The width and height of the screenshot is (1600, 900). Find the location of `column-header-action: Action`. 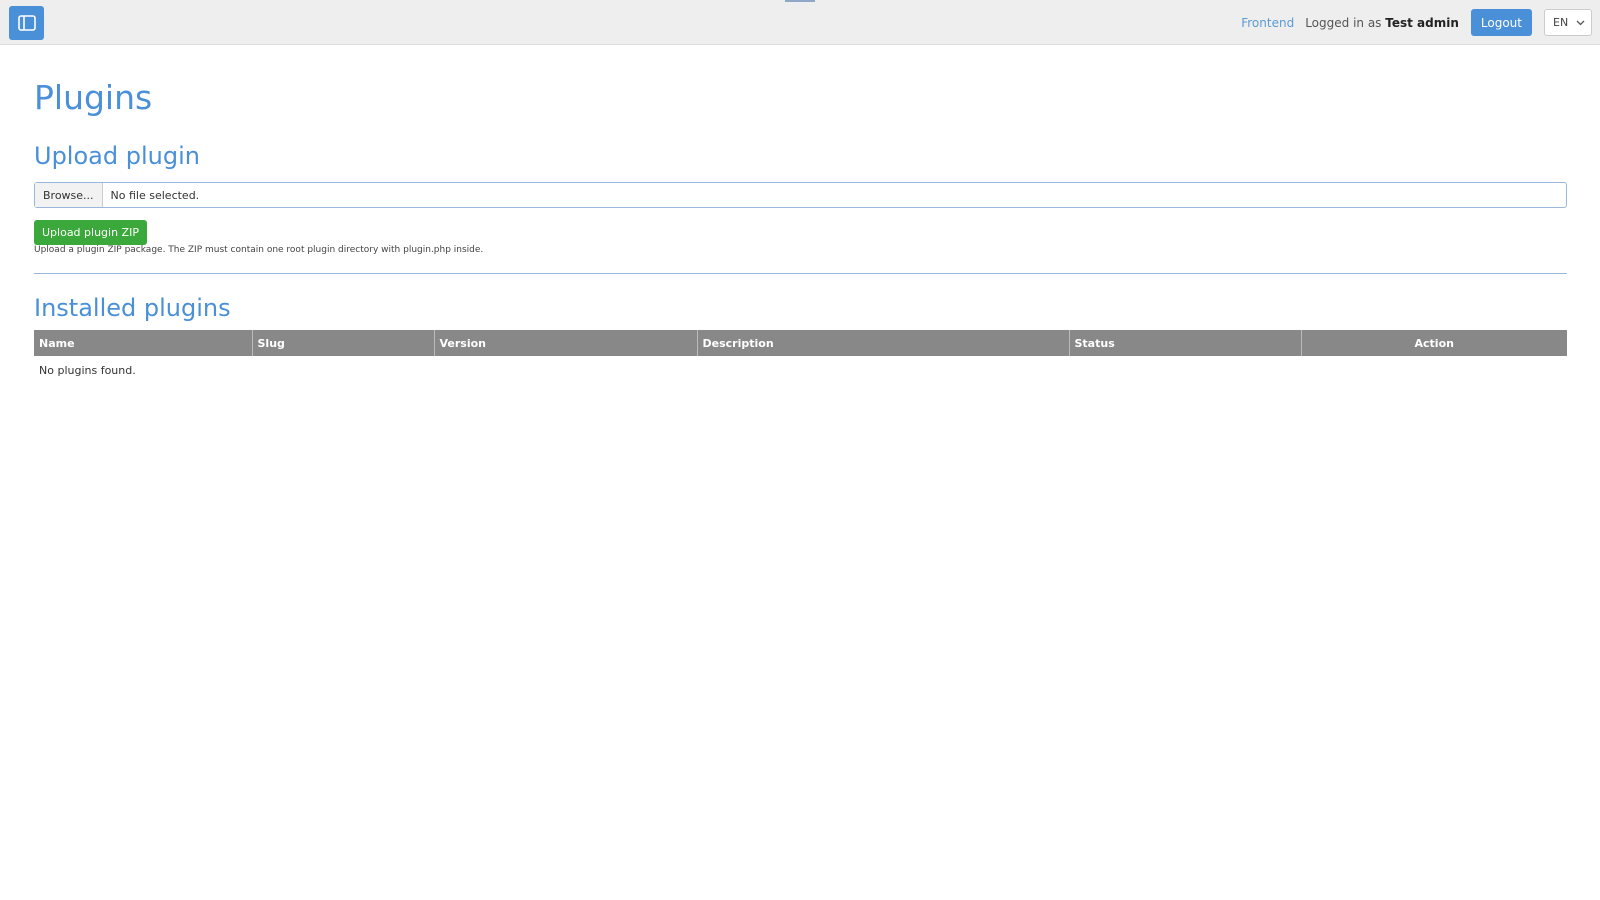

column-header-action: Action is located at coordinates (1433, 343).